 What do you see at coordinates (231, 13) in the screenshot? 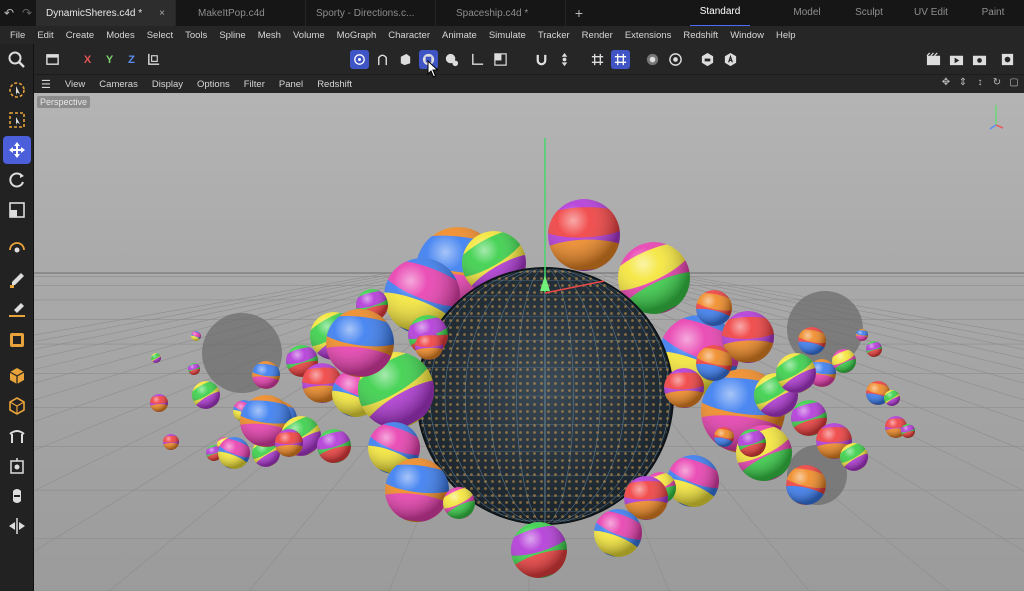
I see `tab-label: MakeItPop.c4d` at bounding box center [231, 13].